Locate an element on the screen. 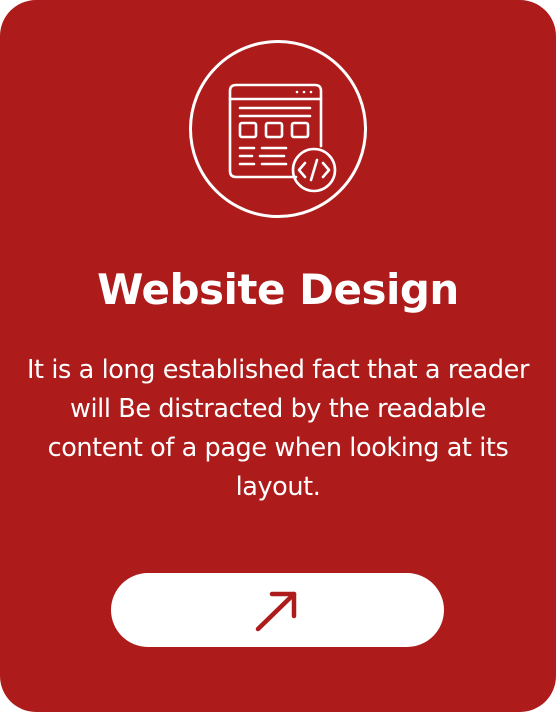 Image resolution: width=556 pixels, height=712 pixels. web-code-icon is located at coordinates (282, 138).